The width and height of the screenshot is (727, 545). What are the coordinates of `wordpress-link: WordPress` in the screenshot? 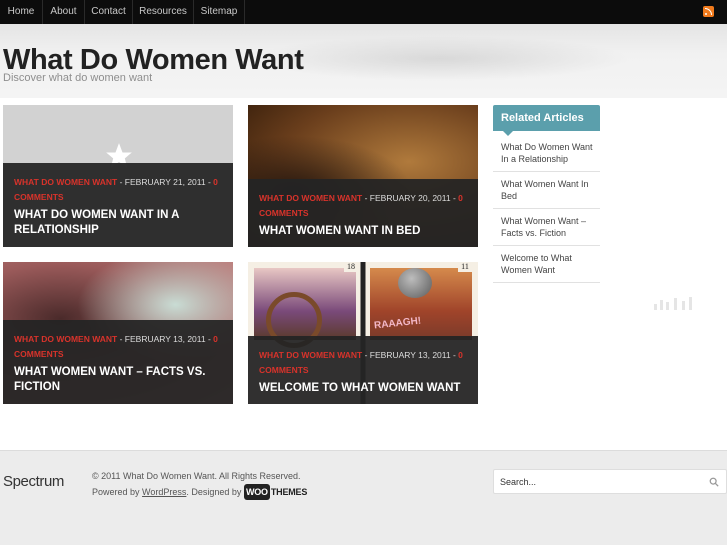 It's located at (164, 492).